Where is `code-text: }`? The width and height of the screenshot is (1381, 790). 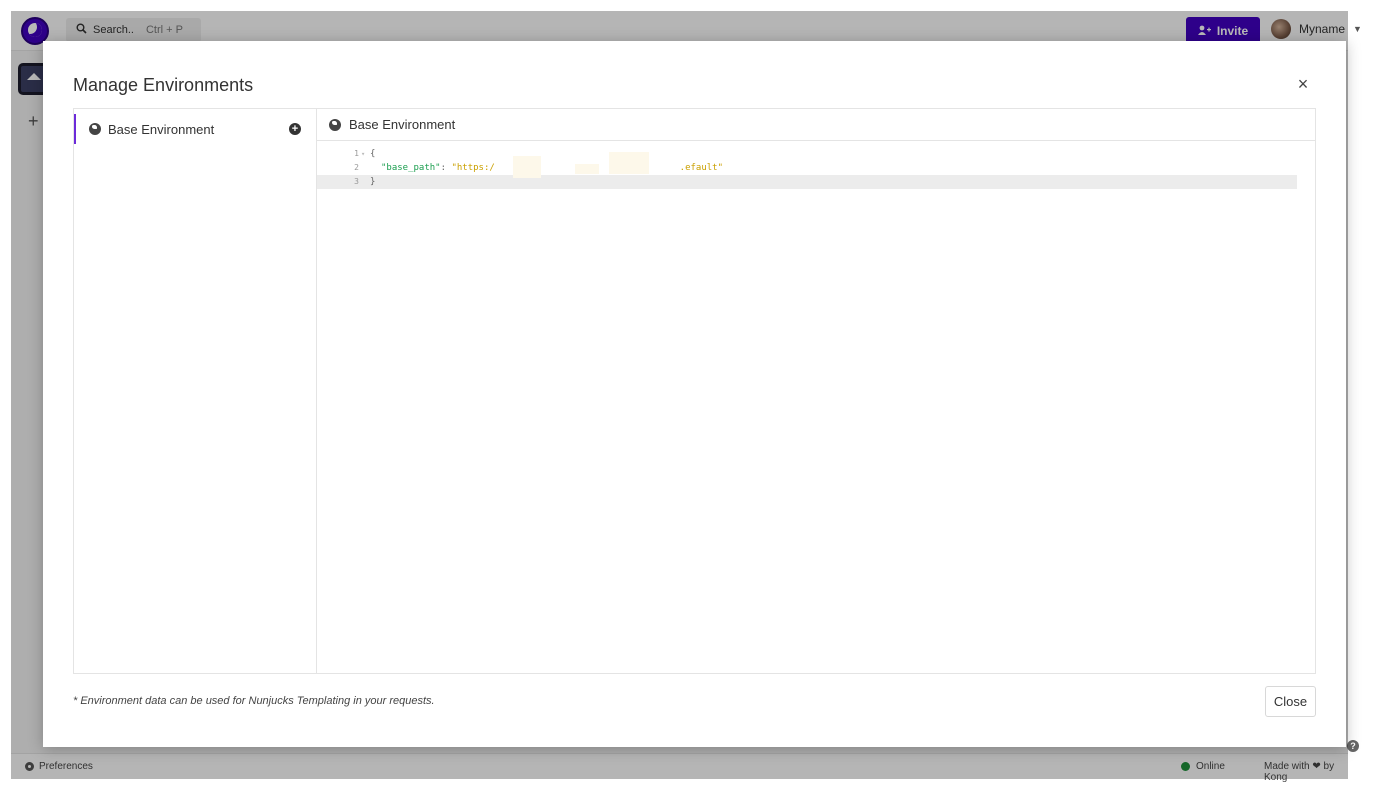
code-text: } is located at coordinates (373, 182).